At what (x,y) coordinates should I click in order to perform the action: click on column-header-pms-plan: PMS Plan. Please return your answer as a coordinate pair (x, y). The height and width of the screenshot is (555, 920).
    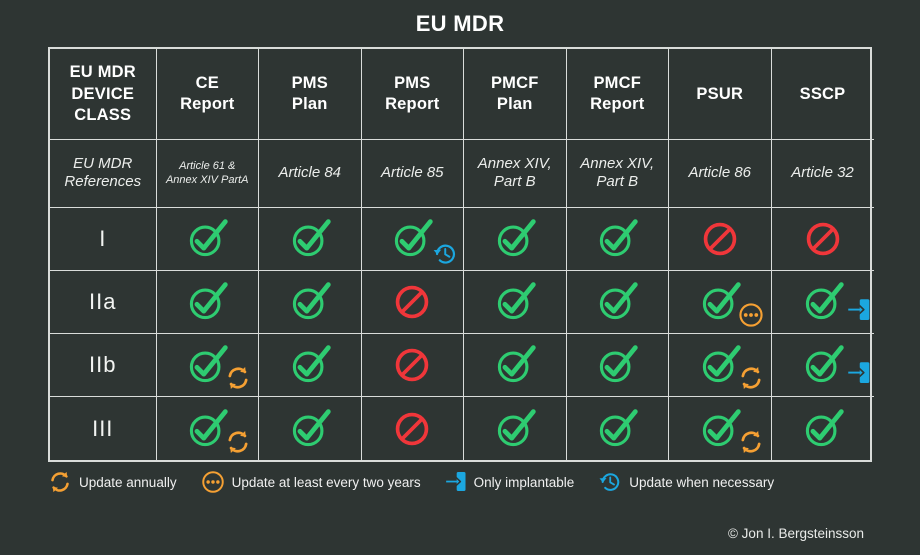
    Looking at the image, I should click on (310, 95).